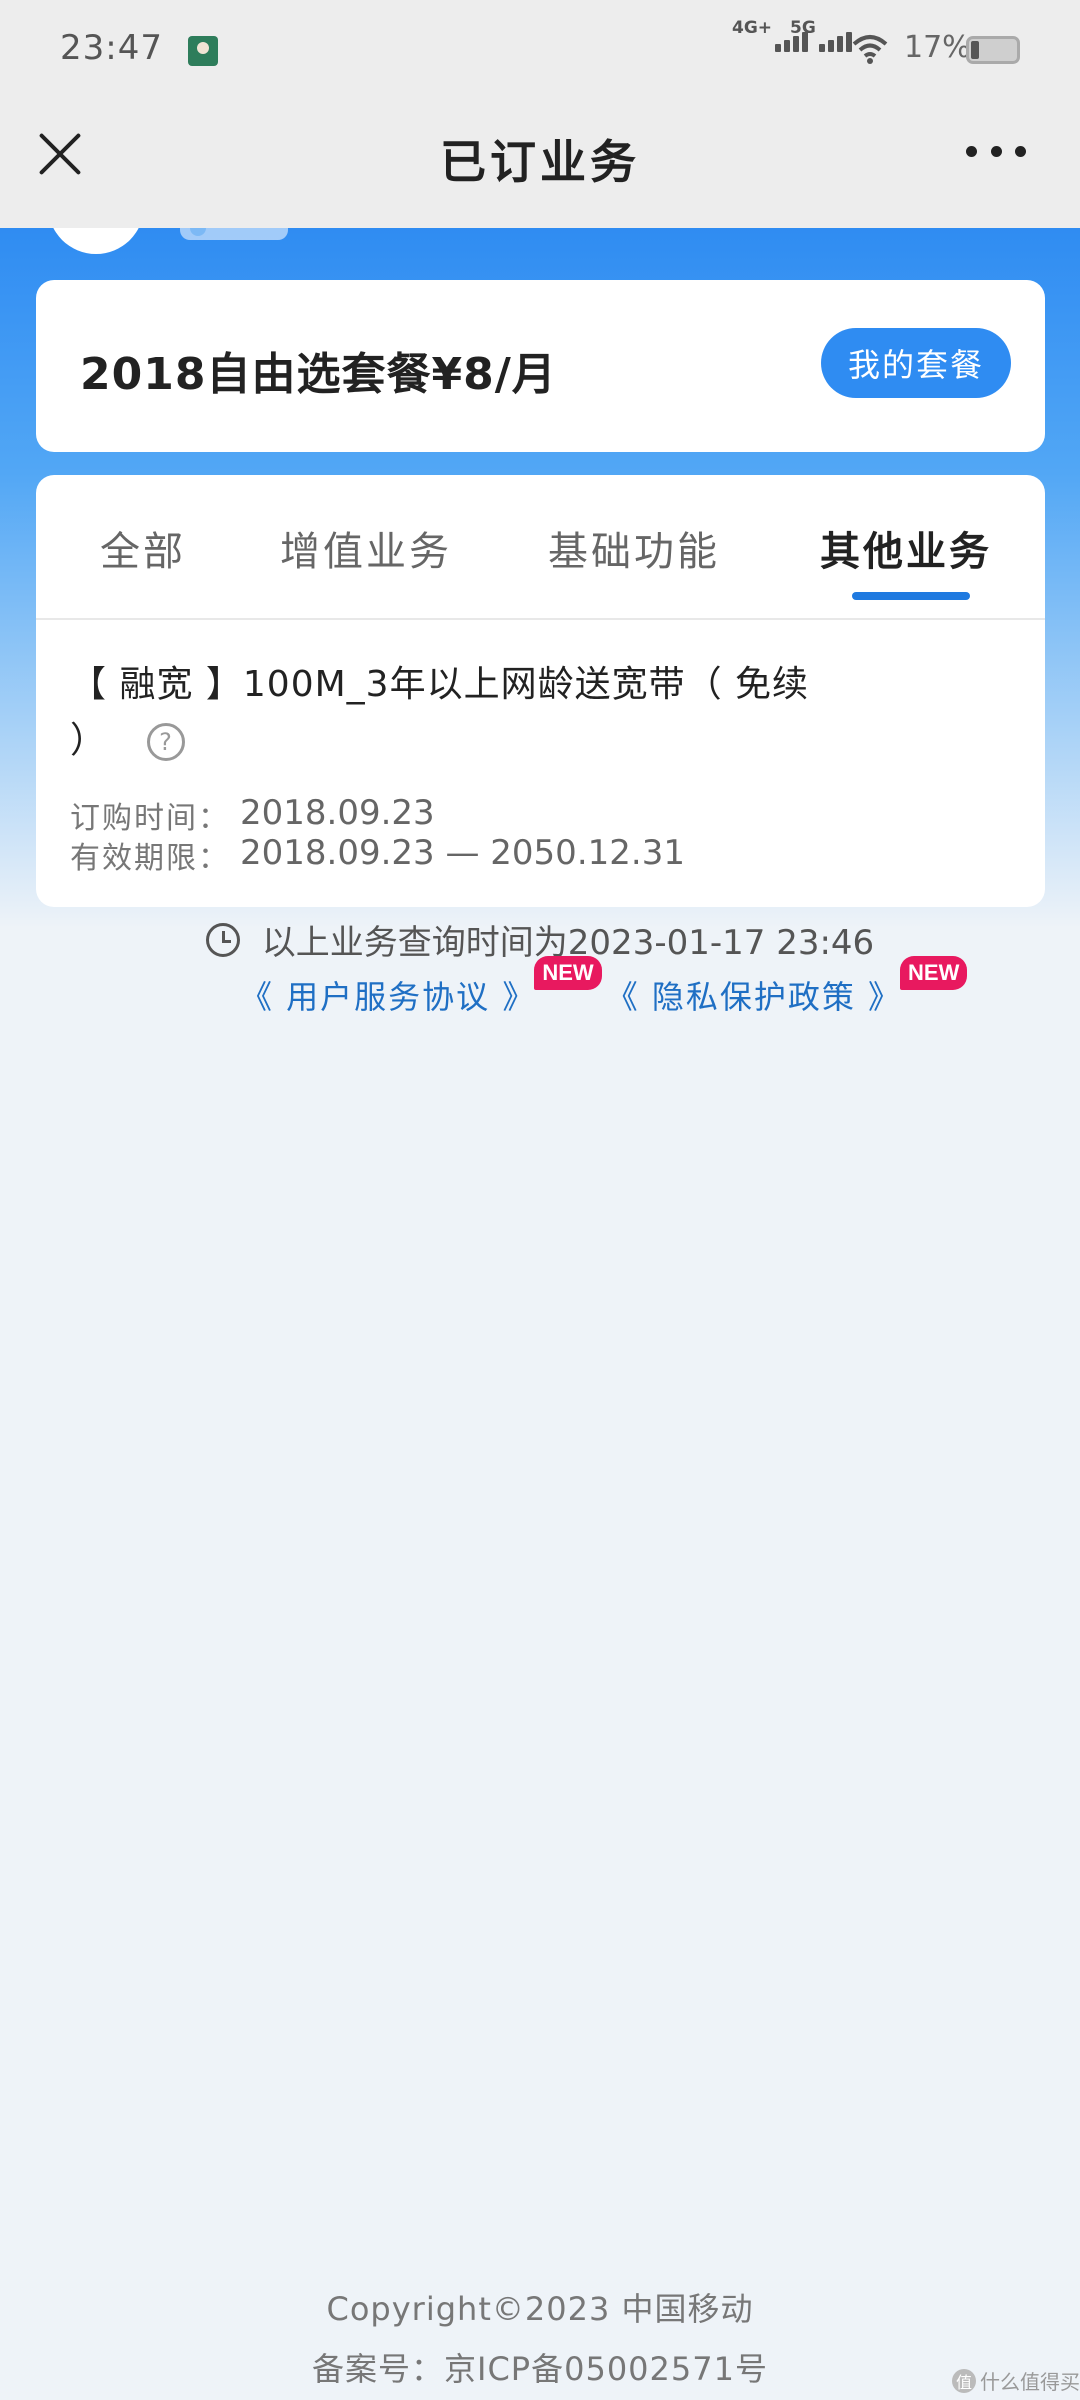  What do you see at coordinates (822, 35) in the screenshot?
I see `signal-5g-icon: 5G` at bounding box center [822, 35].